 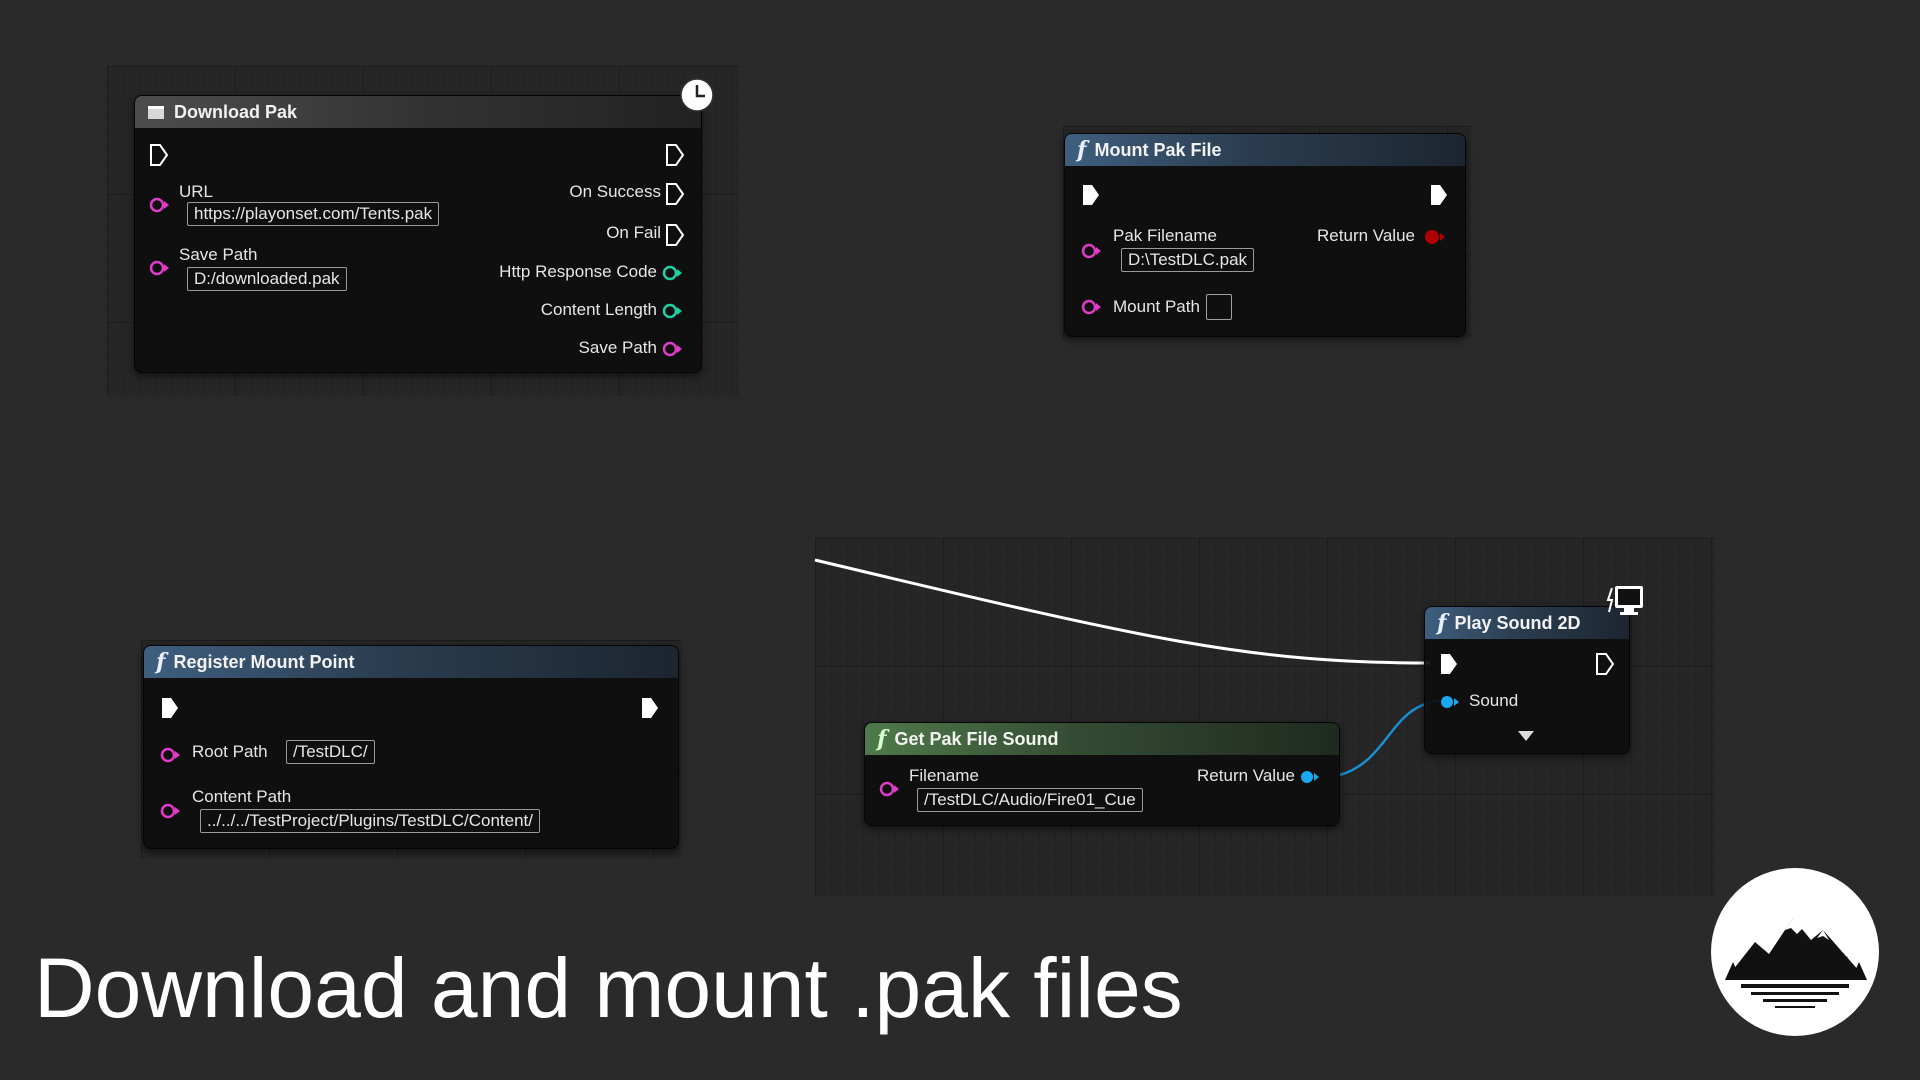 I want to click on http-response-code-label: Http Response Code, so click(x=578, y=271).